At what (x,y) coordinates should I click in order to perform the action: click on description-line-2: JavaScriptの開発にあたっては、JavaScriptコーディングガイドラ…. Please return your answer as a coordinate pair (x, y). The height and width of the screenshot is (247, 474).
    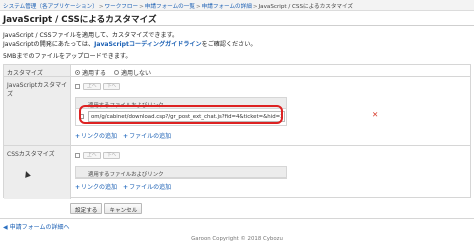
    Looking at the image, I should click on (129, 43).